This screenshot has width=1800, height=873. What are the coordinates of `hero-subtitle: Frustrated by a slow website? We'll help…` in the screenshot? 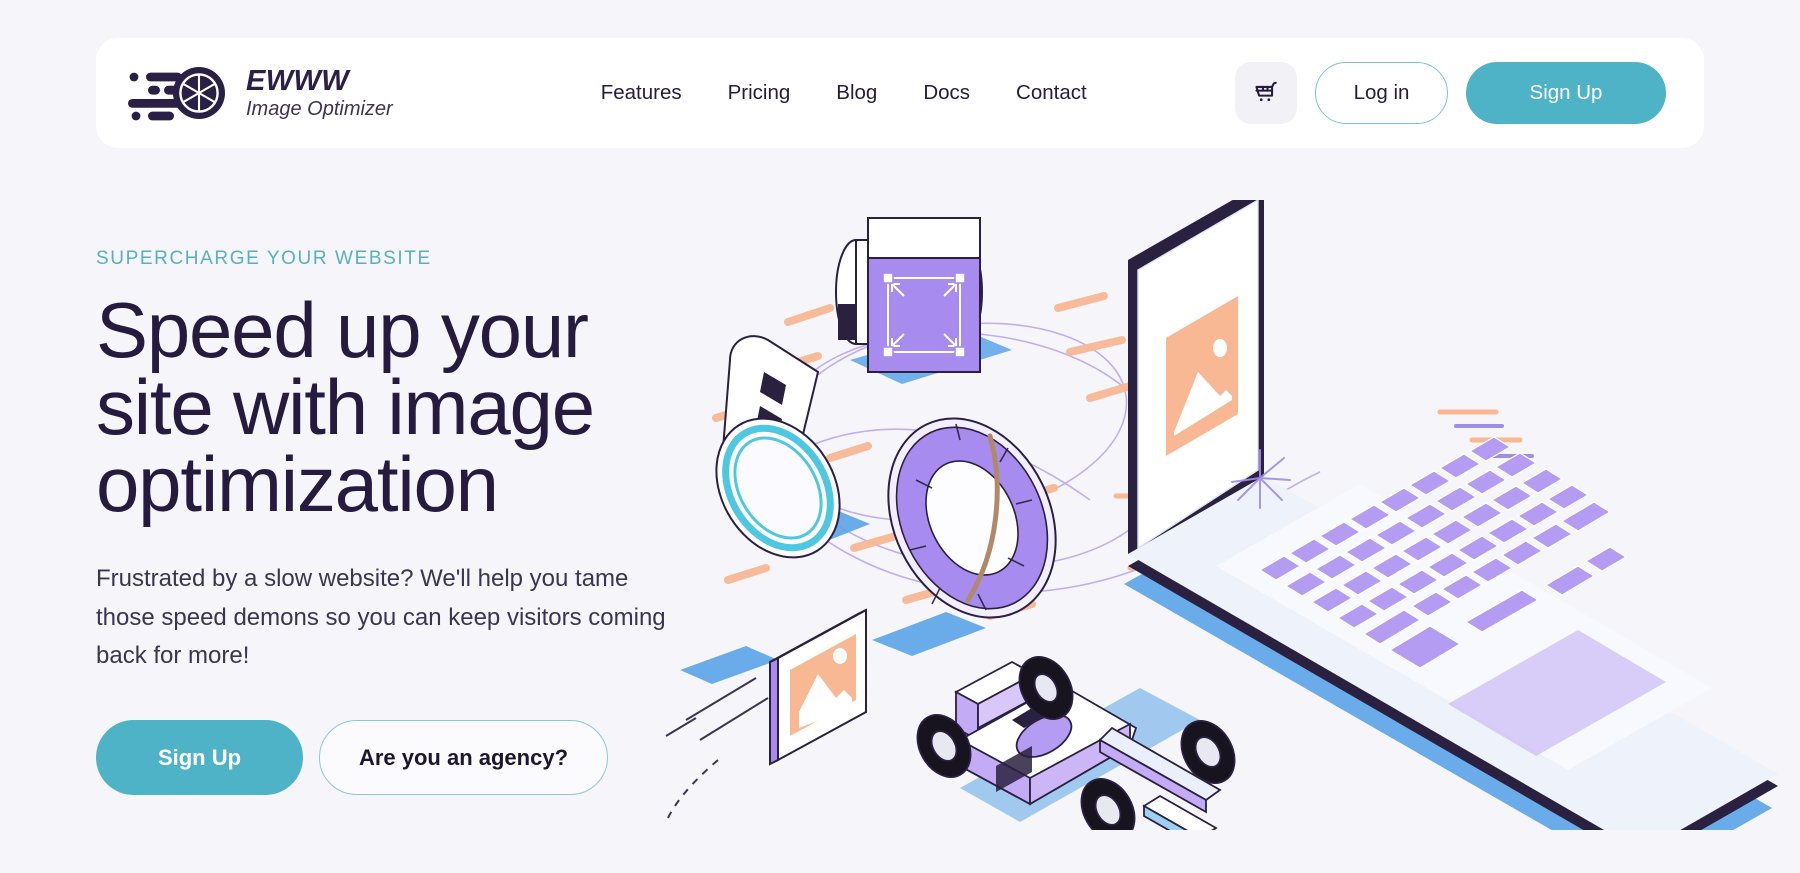 It's located at (381, 617).